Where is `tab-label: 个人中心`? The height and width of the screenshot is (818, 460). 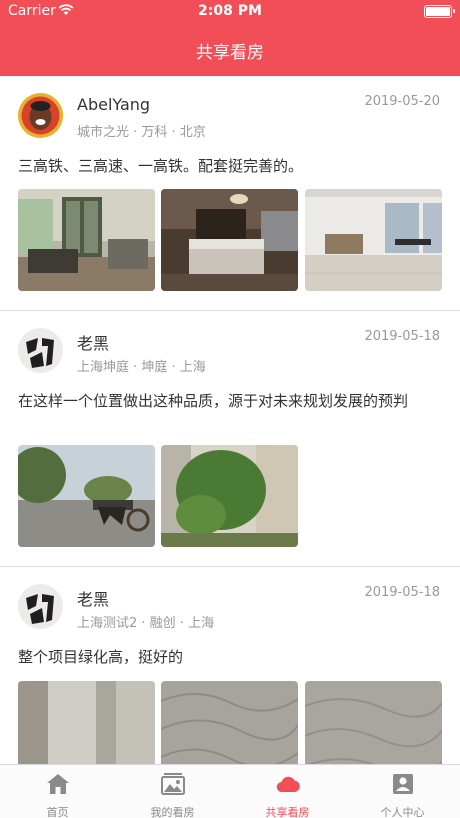 tab-label: 个人中心 is located at coordinates (402, 812).